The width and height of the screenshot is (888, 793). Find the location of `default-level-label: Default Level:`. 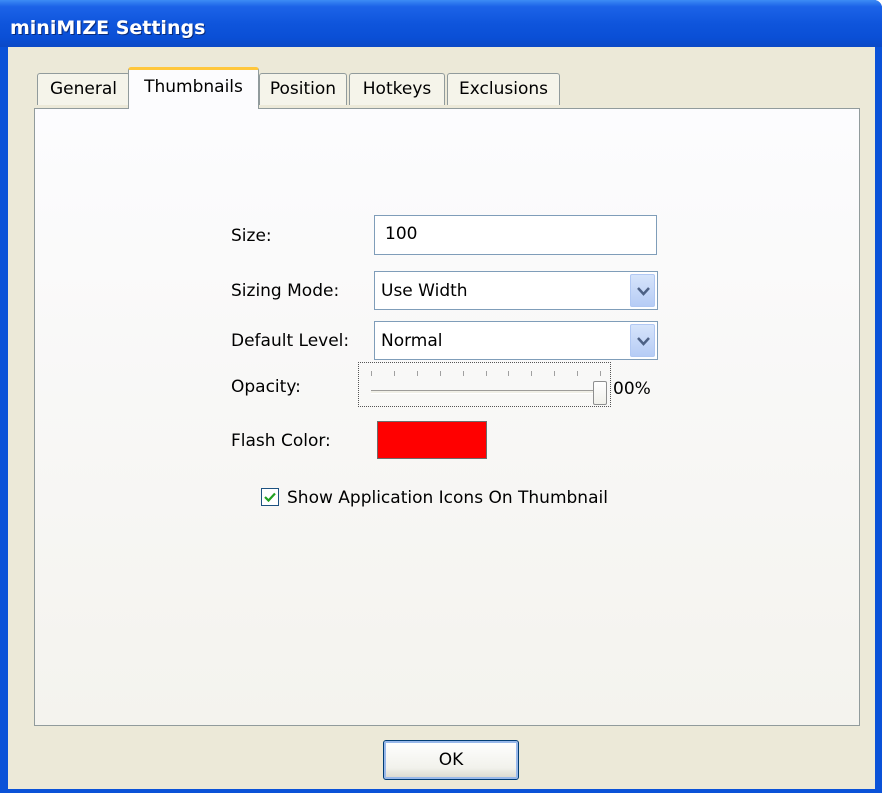

default-level-label: Default Level: is located at coordinates (290, 341).